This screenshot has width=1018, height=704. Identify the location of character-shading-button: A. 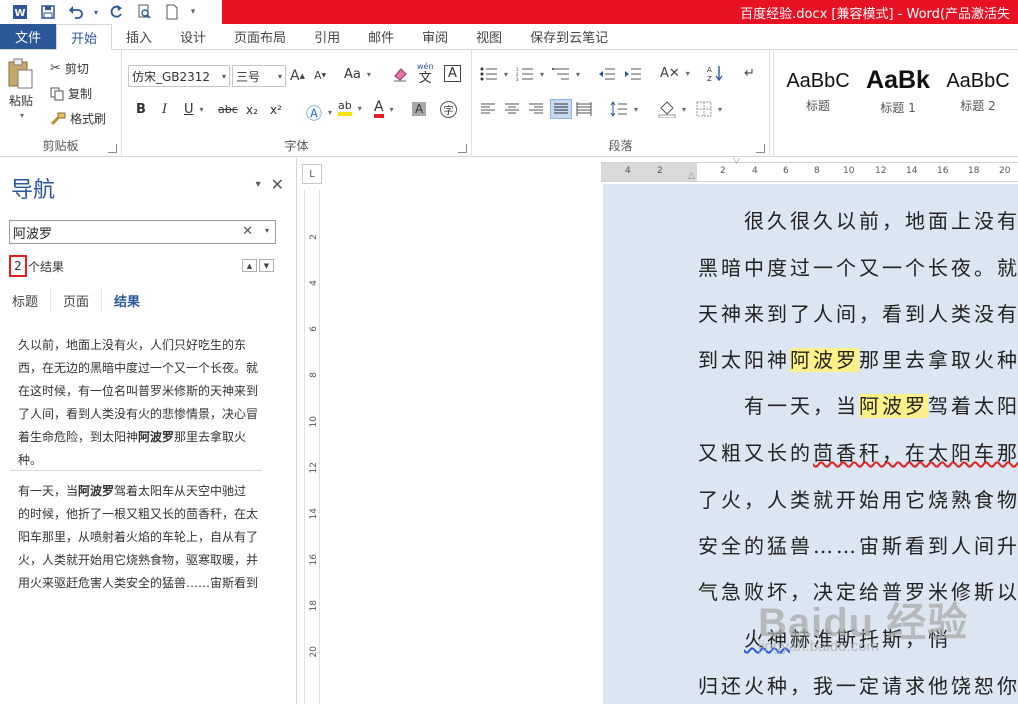
(419, 109).